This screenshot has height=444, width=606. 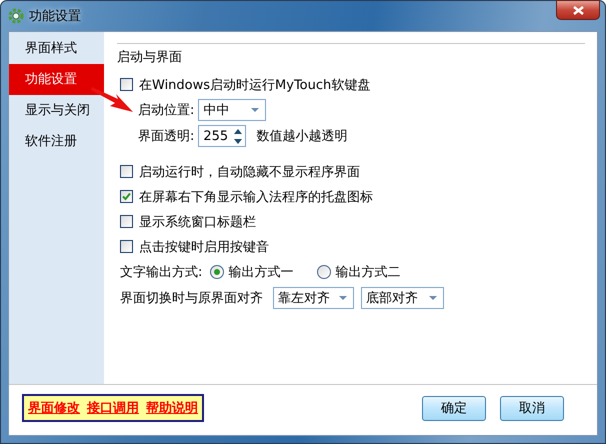 I want to click on close-icon, so click(x=578, y=10).